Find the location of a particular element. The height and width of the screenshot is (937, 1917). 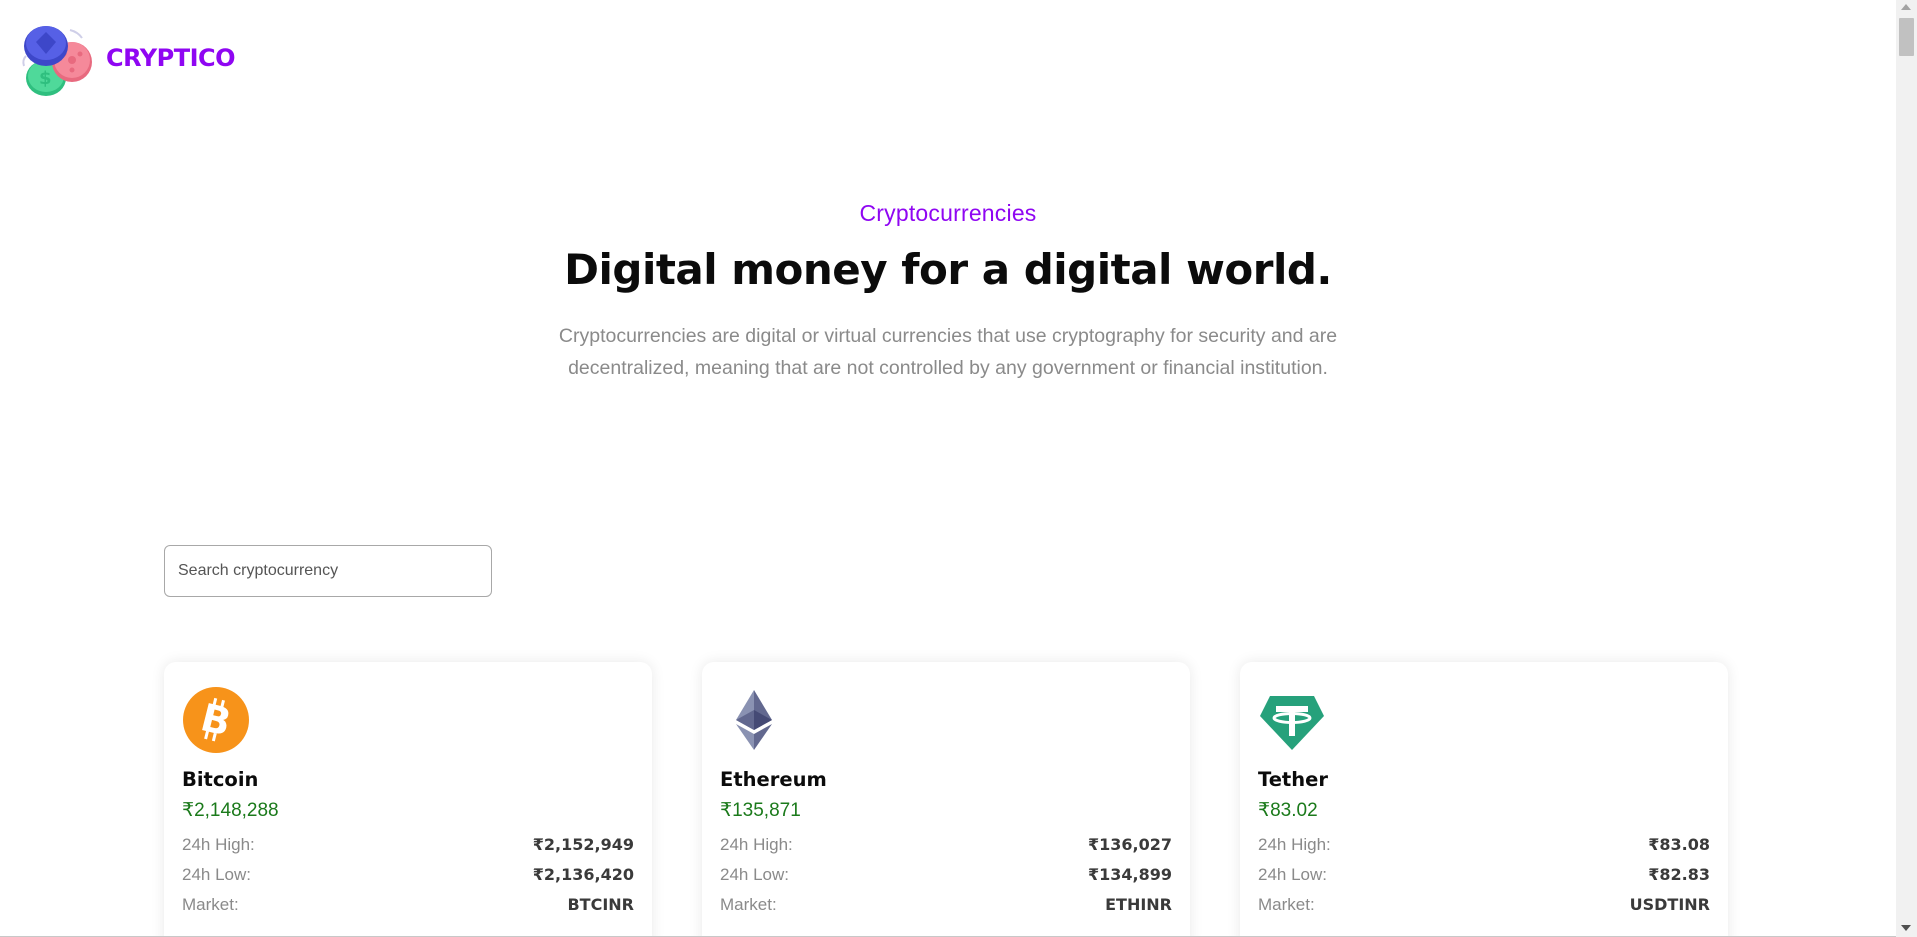

card-price: ₹2,148,288 is located at coordinates (230, 810).